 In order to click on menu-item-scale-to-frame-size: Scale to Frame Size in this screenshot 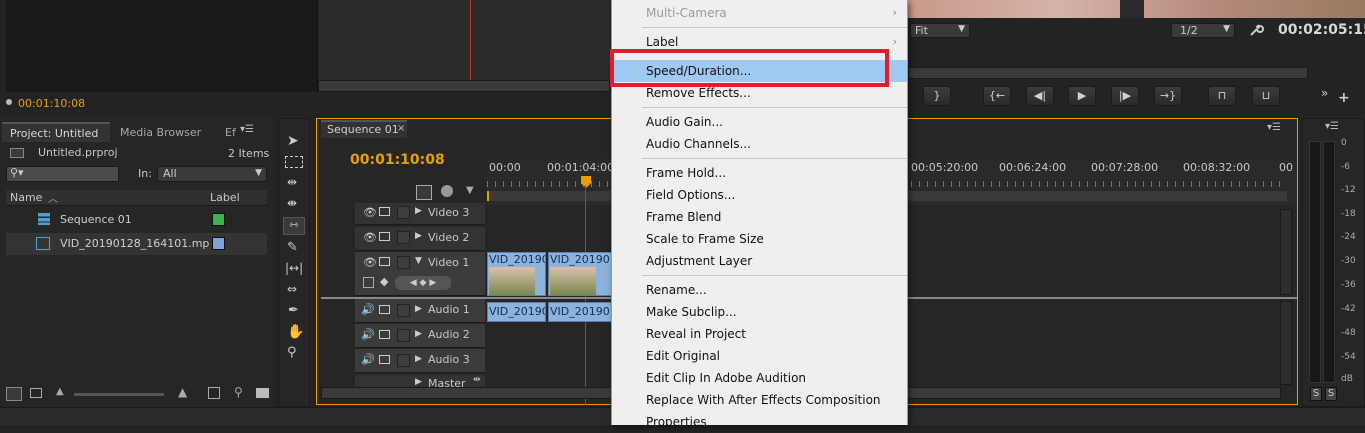, I will do `click(759, 239)`.